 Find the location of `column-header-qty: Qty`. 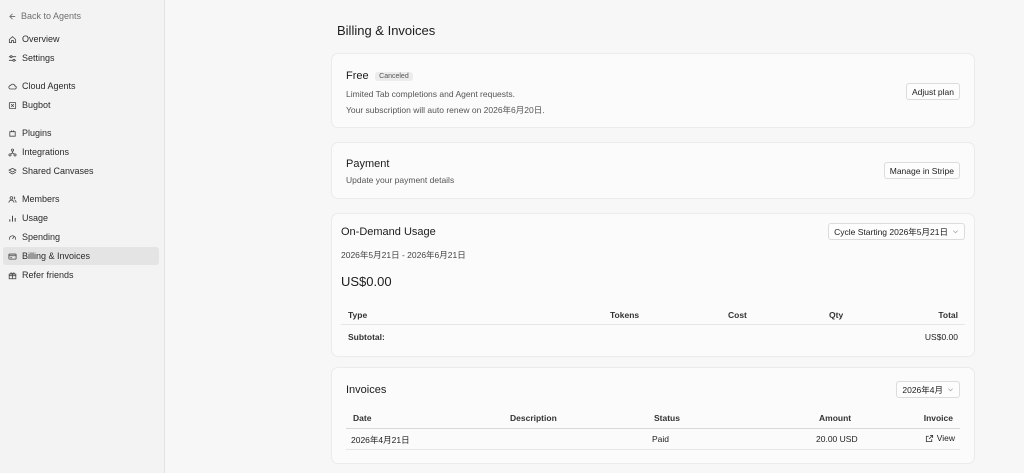

column-header-qty: Qty is located at coordinates (836, 315).